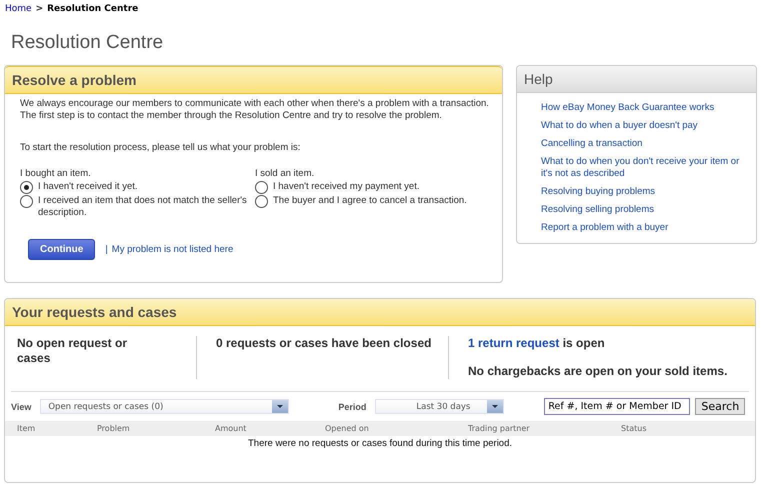  I want to click on help-link: Resolving buying problems, so click(643, 192).